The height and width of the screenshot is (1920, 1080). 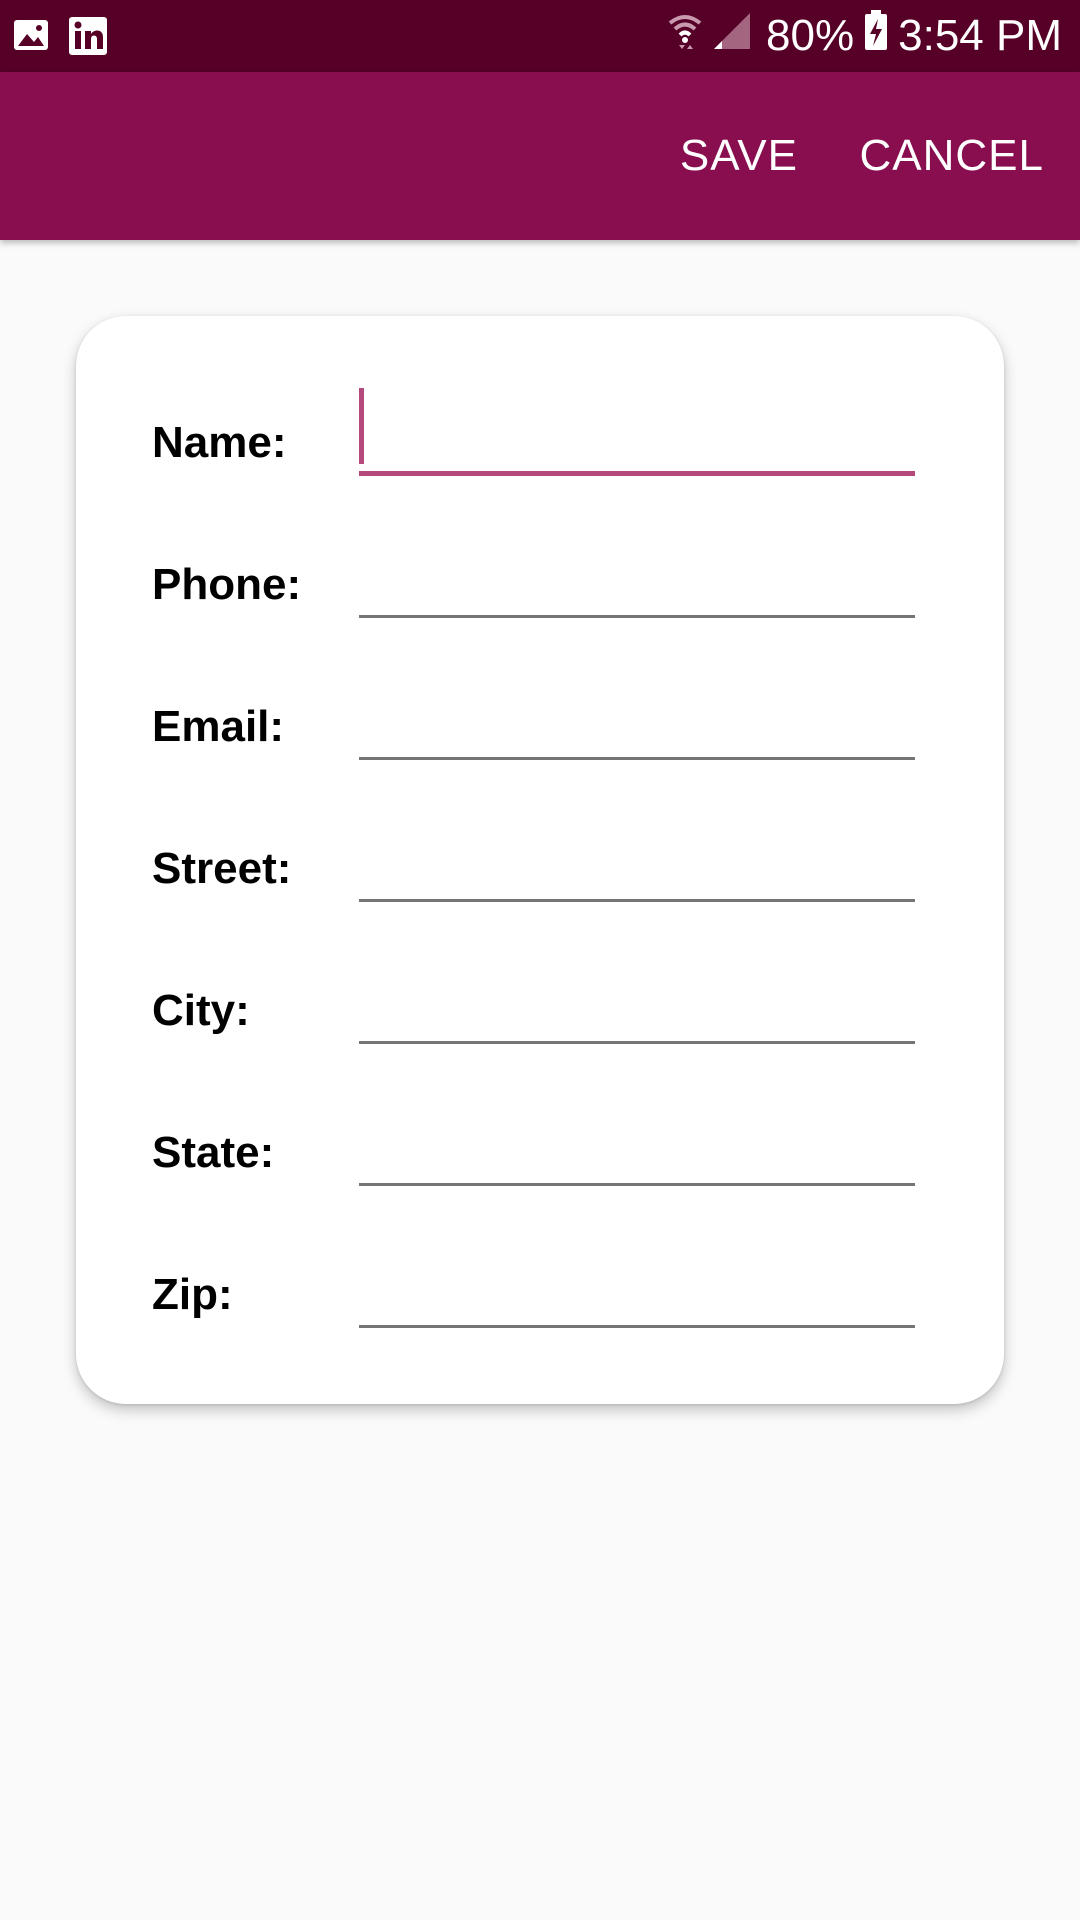 I want to click on zip-field, so click(x=637, y=1288).